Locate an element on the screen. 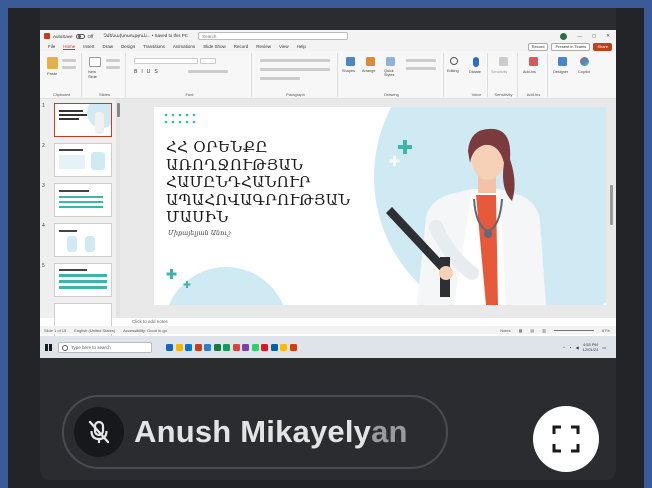 This screenshot has height=488, width=652. share-button: Share is located at coordinates (602, 46).